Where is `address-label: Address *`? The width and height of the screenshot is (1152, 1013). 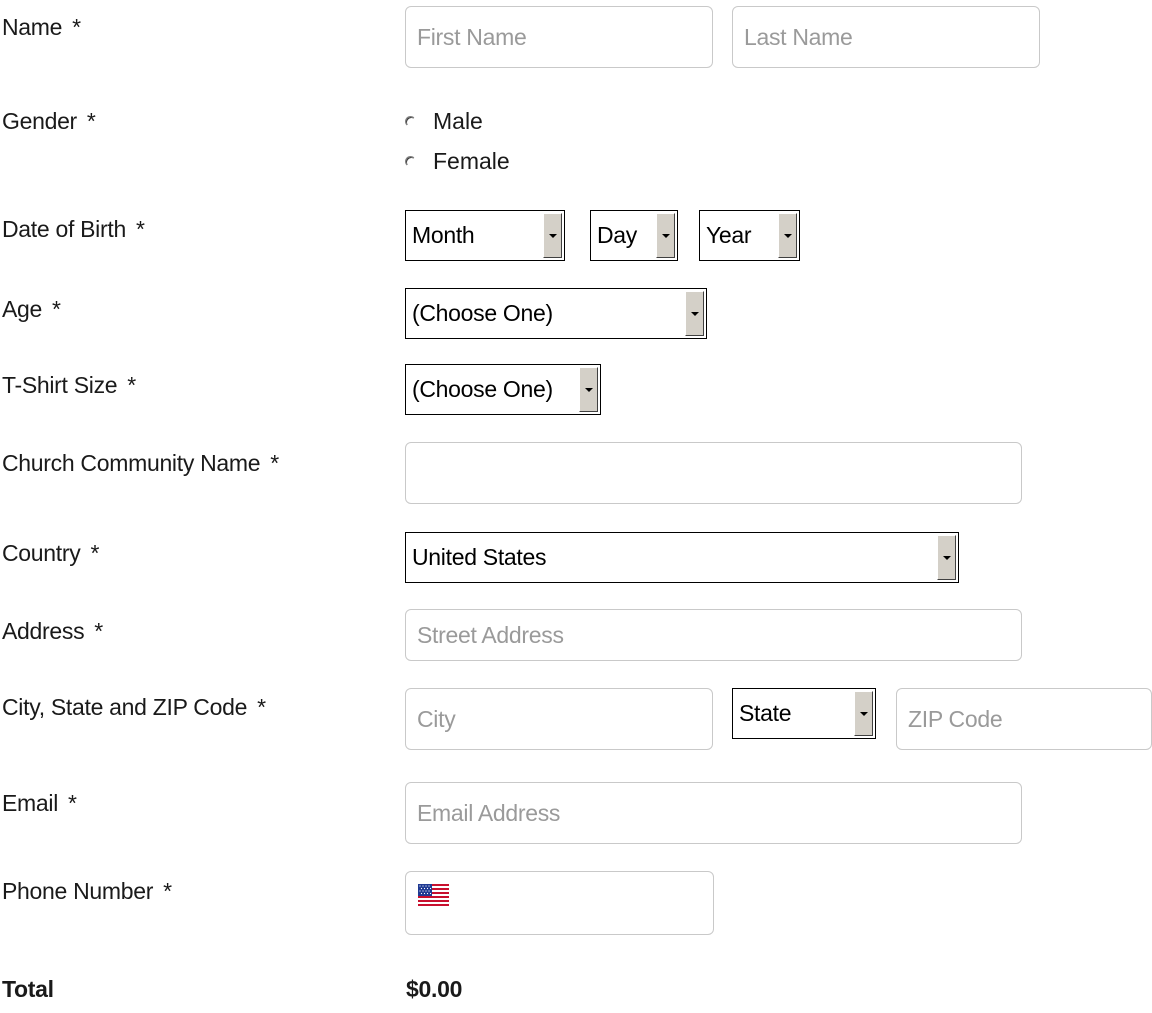 address-label: Address * is located at coordinates (52, 631).